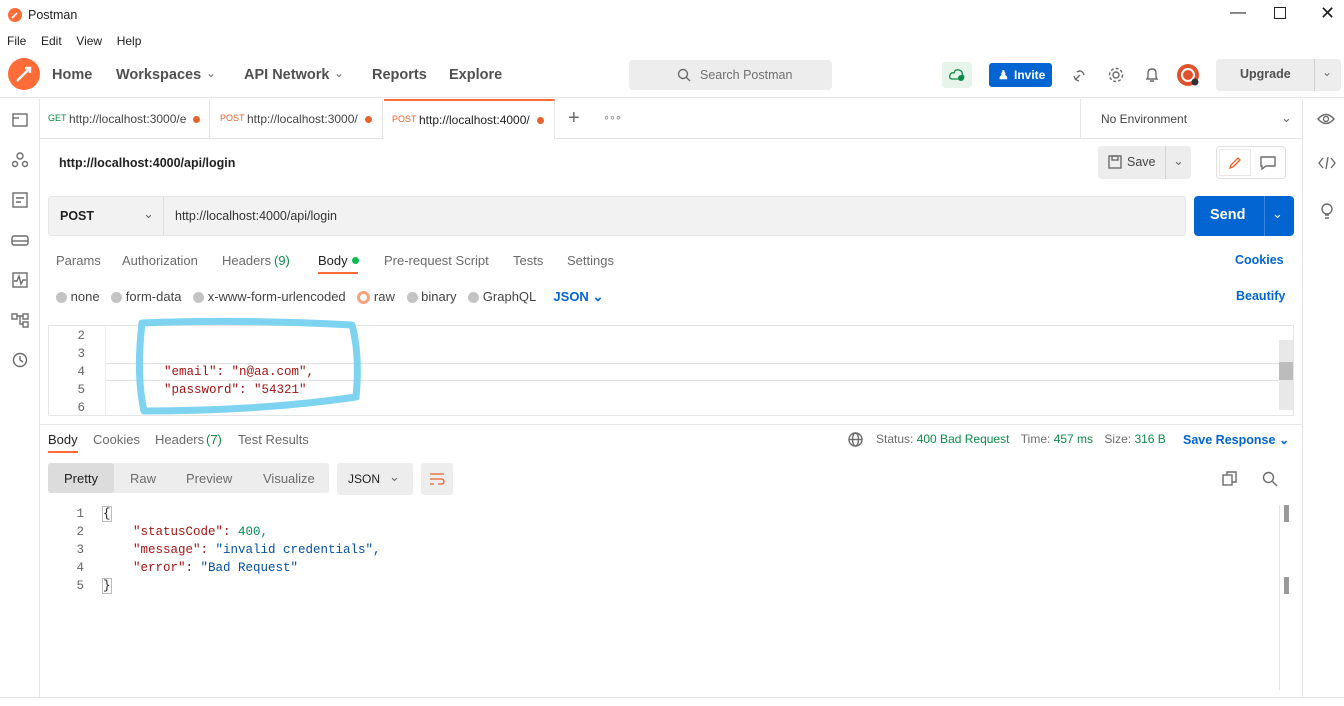 The image size is (1344, 706). Describe the element at coordinates (475, 75) in the screenshot. I see `nav-explore: Explore` at that location.